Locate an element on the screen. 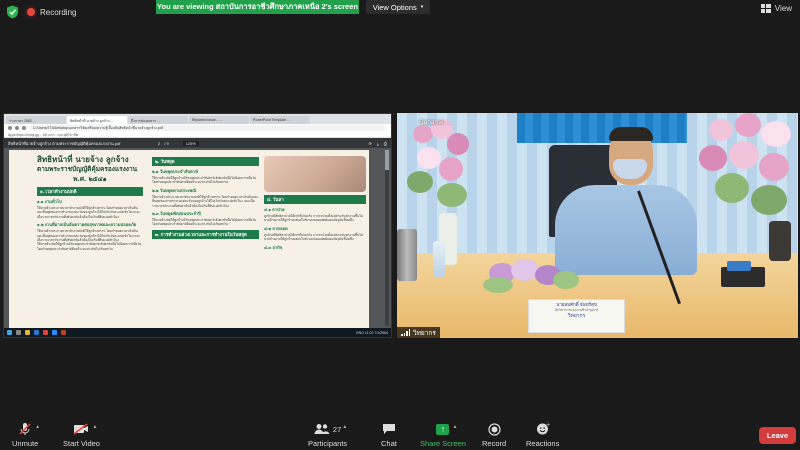  unmute-button: ▲ Unmute is located at coordinates (26, 435).